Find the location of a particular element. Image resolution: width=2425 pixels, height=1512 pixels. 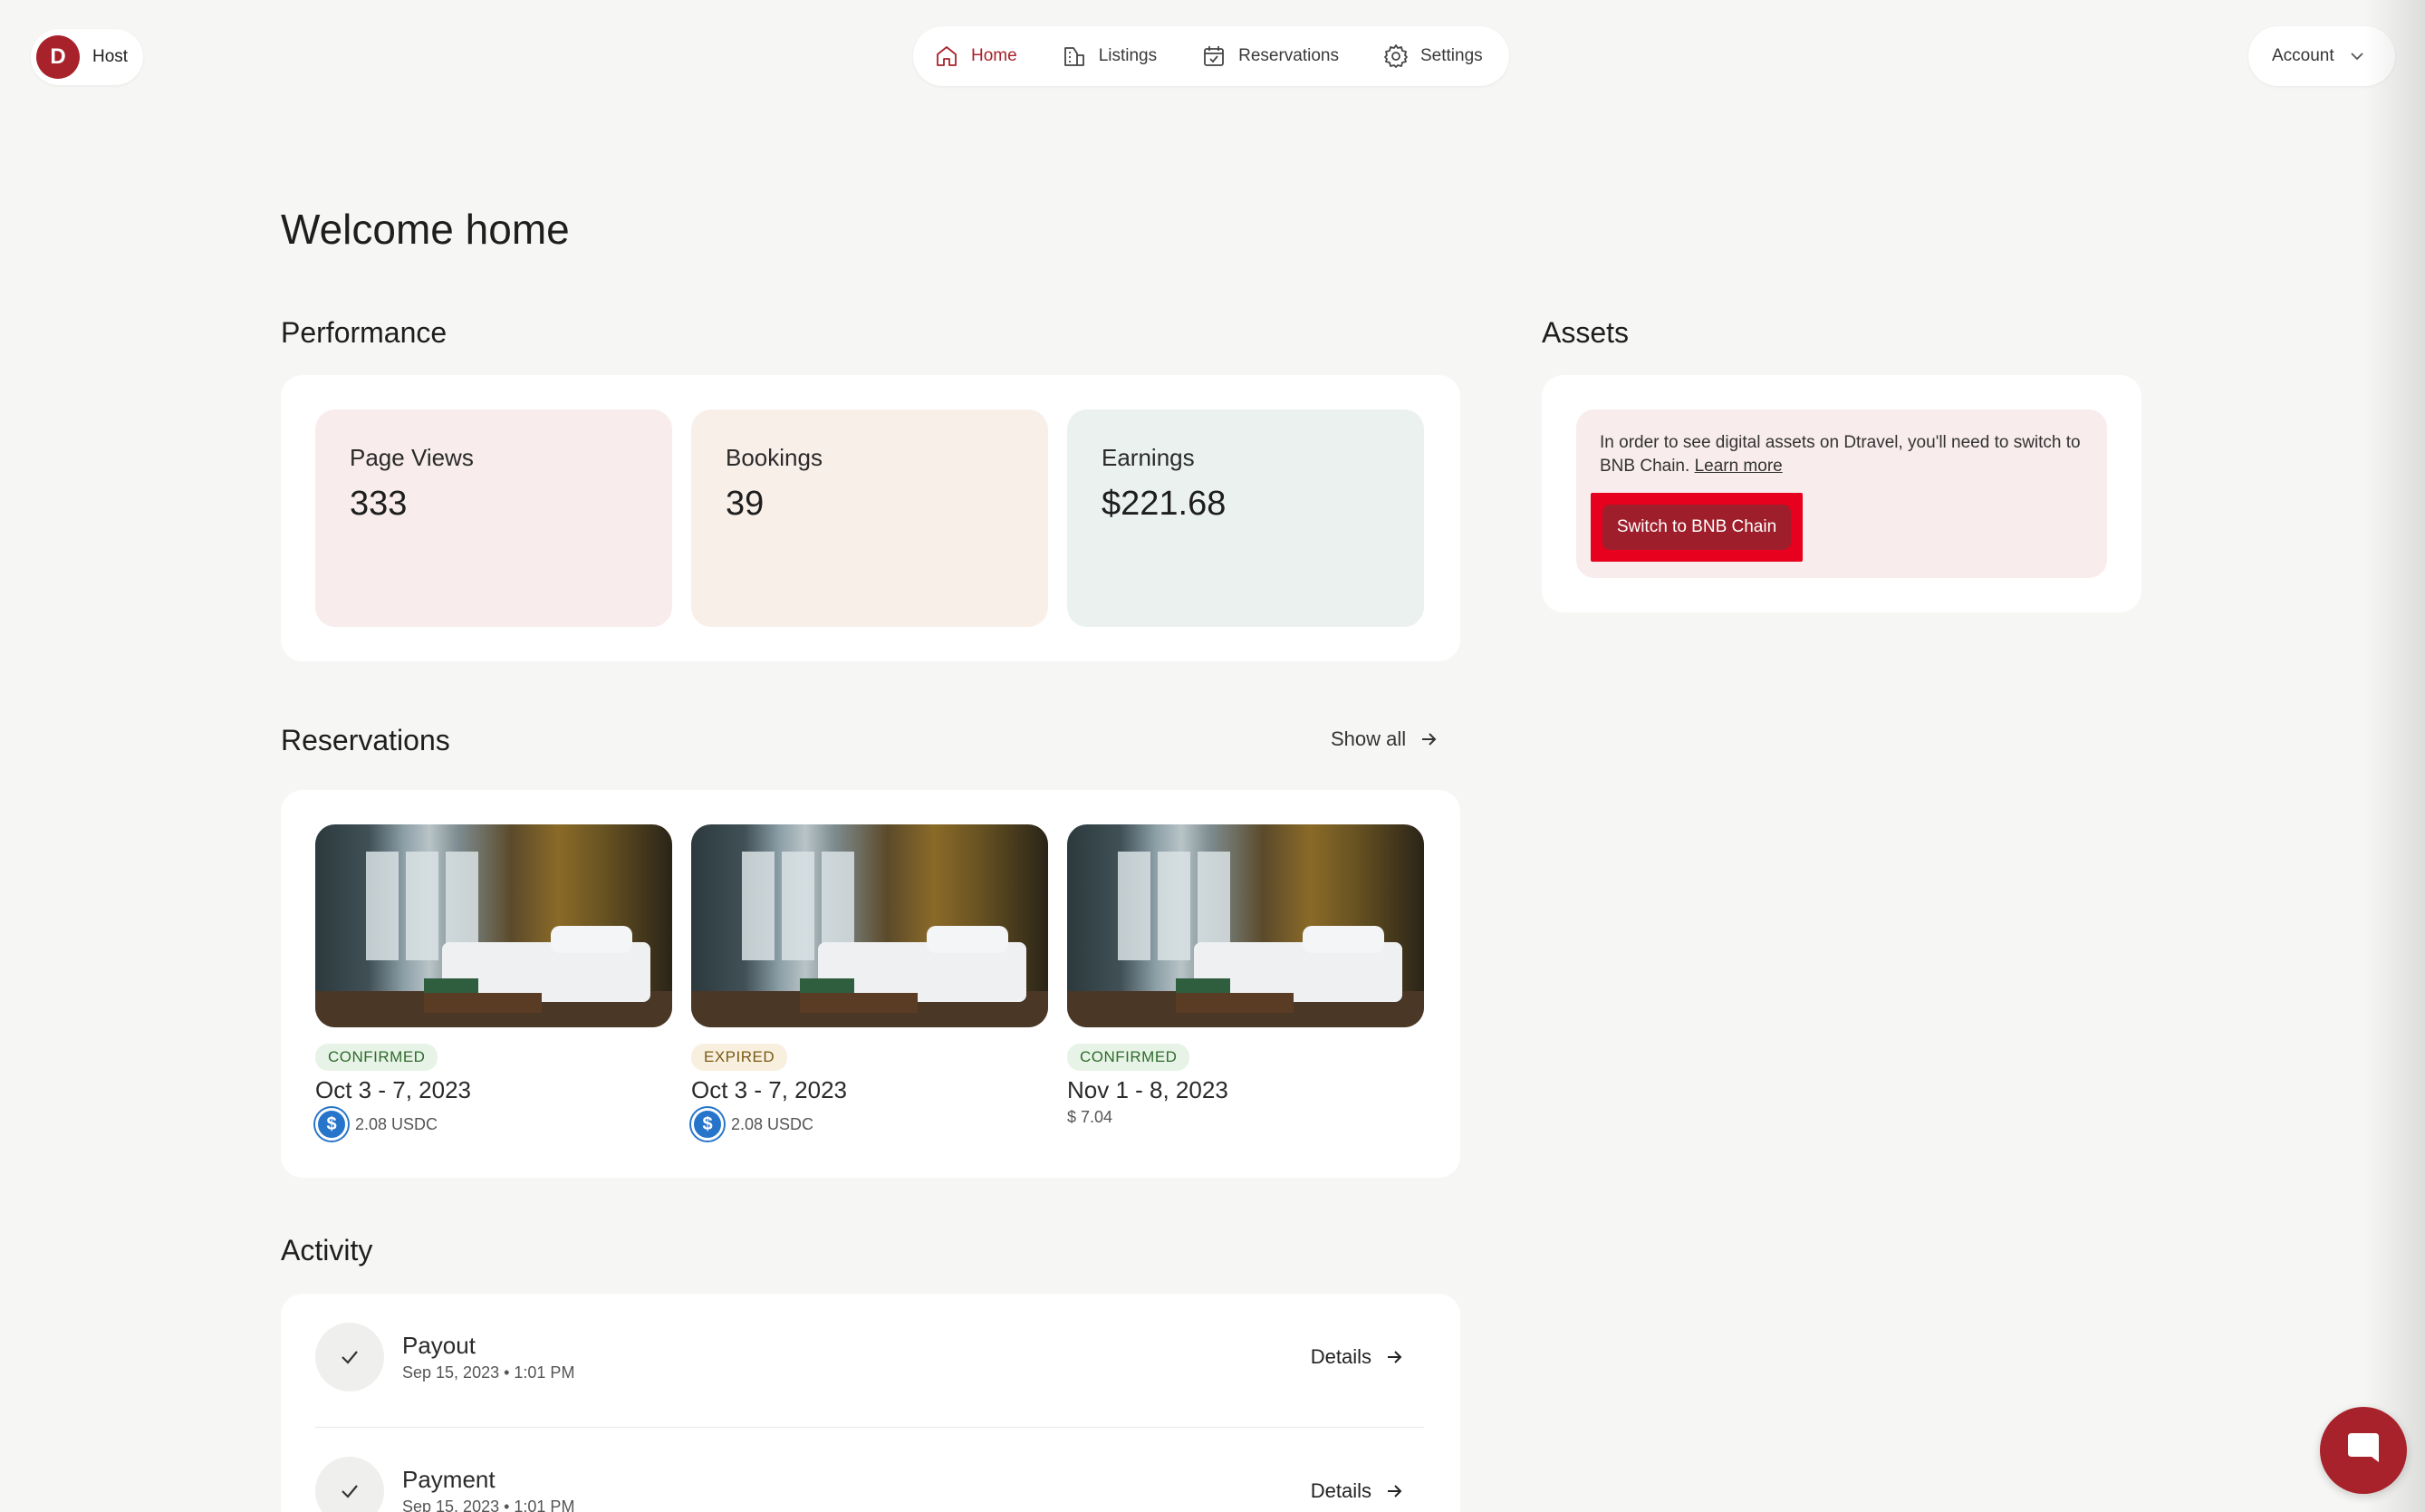

reservation-card: EXPIRED Oct 3 - 7, 2023 $ 2.08 USDC is located at coordinates (869, 982).